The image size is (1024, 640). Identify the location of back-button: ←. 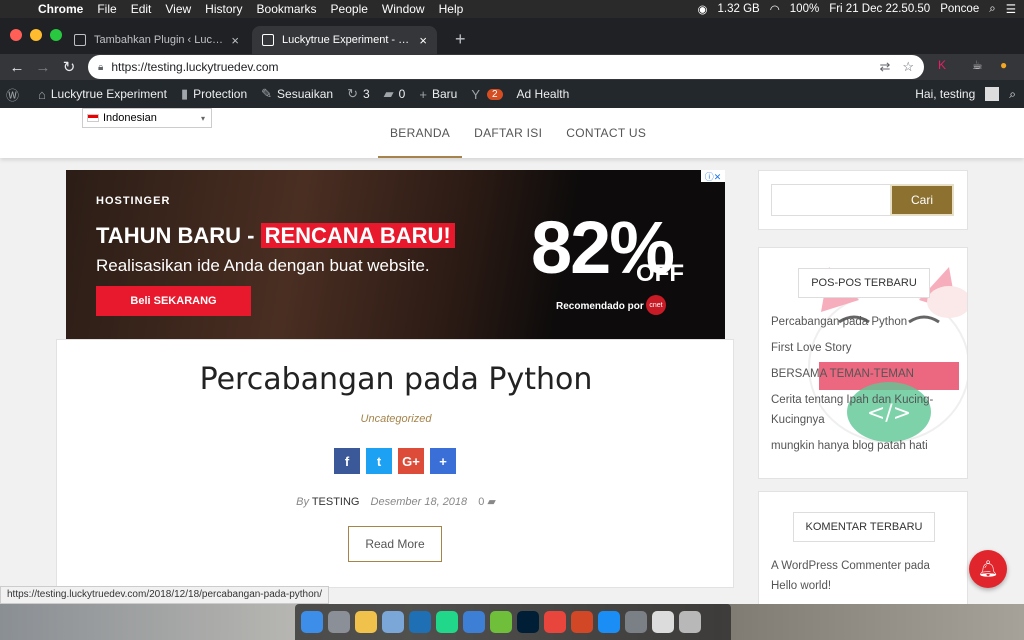
(17, 67).